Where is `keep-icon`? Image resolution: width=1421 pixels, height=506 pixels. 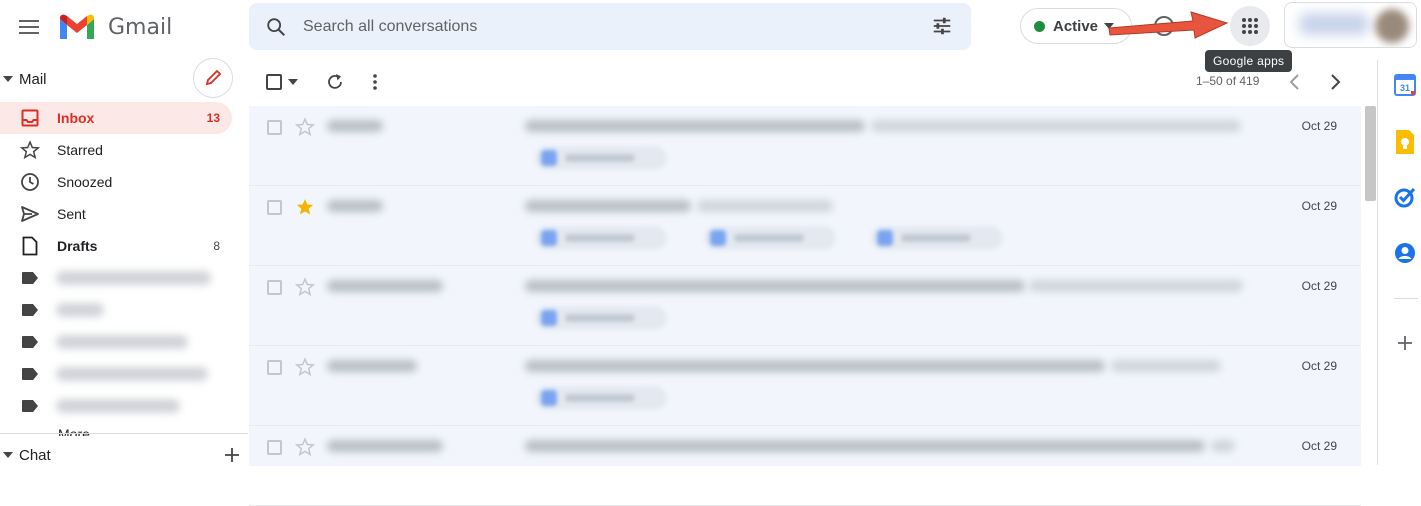 keep-icon is located at coordinates (1406, 142).